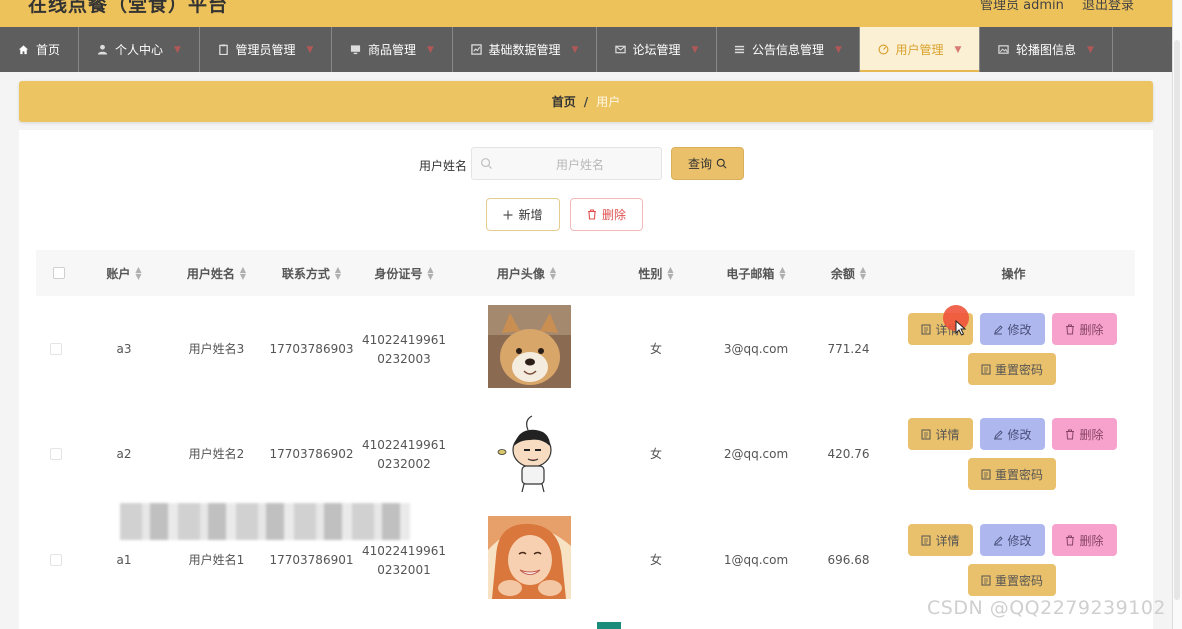 Image resolution: width=1182 pixels, height=629 pixels. Describe the element at coordinates (756, 273) in the screenshot. I see `column-header: 电子邮箱 ▲ ▼` at that location.